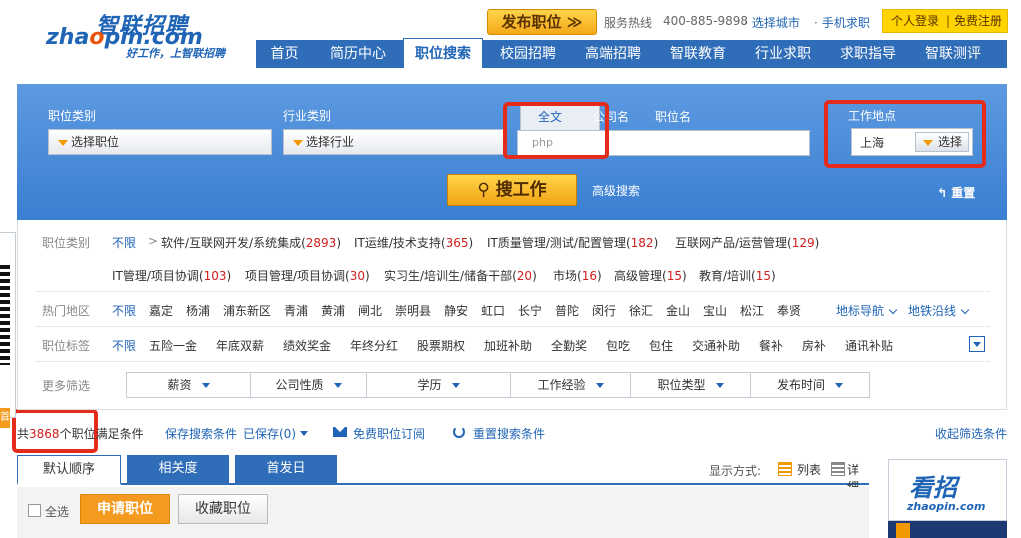  I want to click on experience-dropdown: 工作经验, so click(571, 385).